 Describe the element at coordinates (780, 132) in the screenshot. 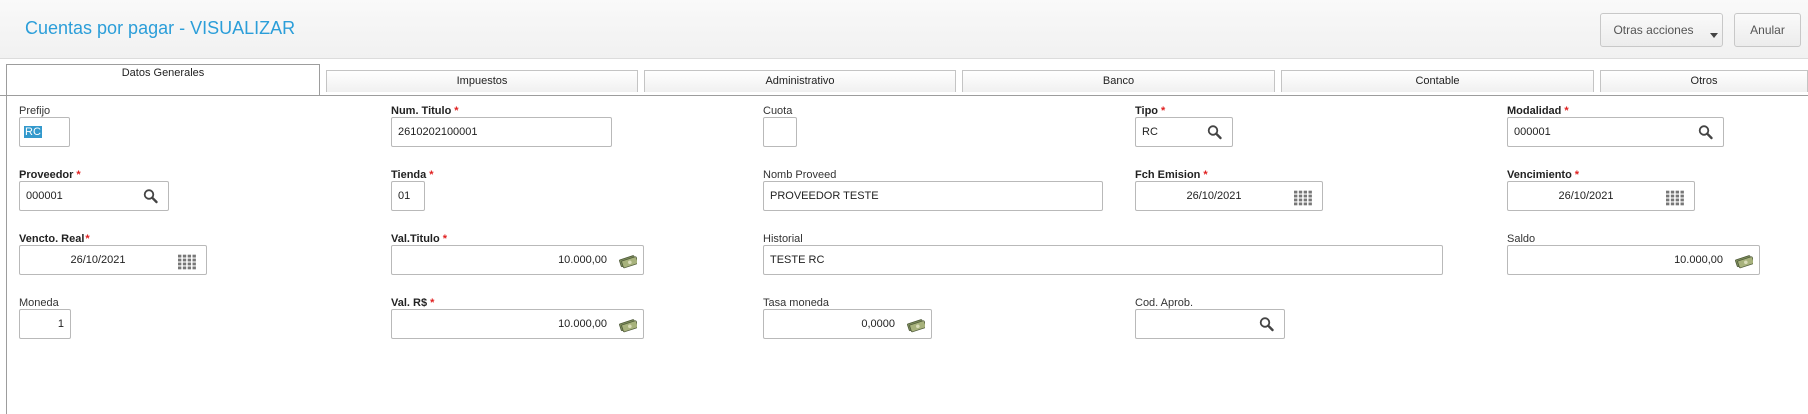

I see `cuota-field` at that location.